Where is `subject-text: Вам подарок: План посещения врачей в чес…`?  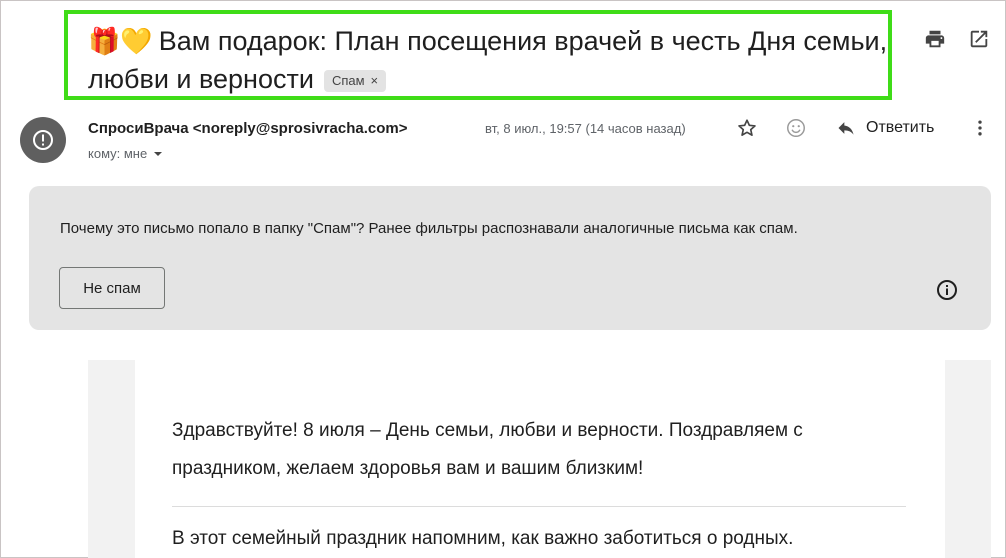
subject-text: Вам подарок: План посещения врачей в чес… is located at coordinates (488, 60).